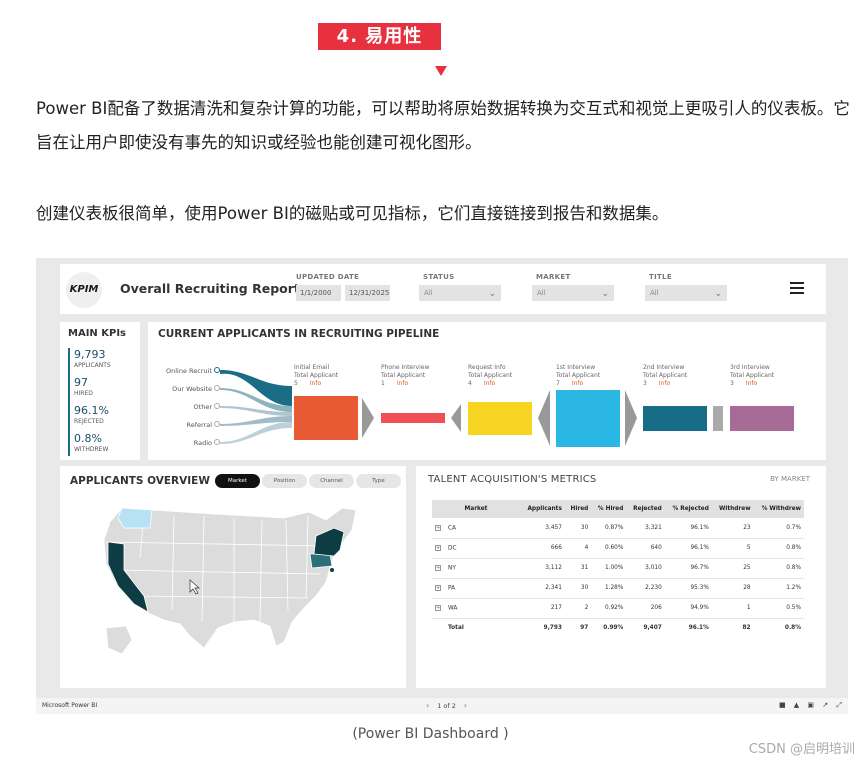  I want to click on status-value: All, so click(428, 293).